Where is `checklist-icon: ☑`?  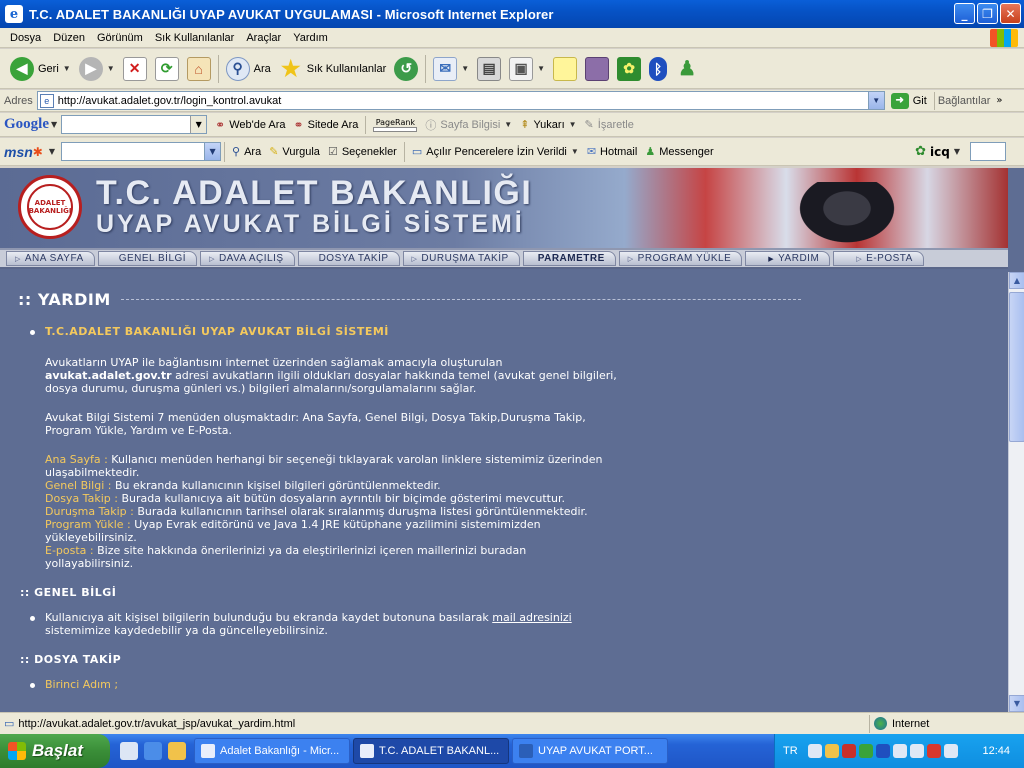 checklist-icon: ☑ is located at coordinates (332, 152).